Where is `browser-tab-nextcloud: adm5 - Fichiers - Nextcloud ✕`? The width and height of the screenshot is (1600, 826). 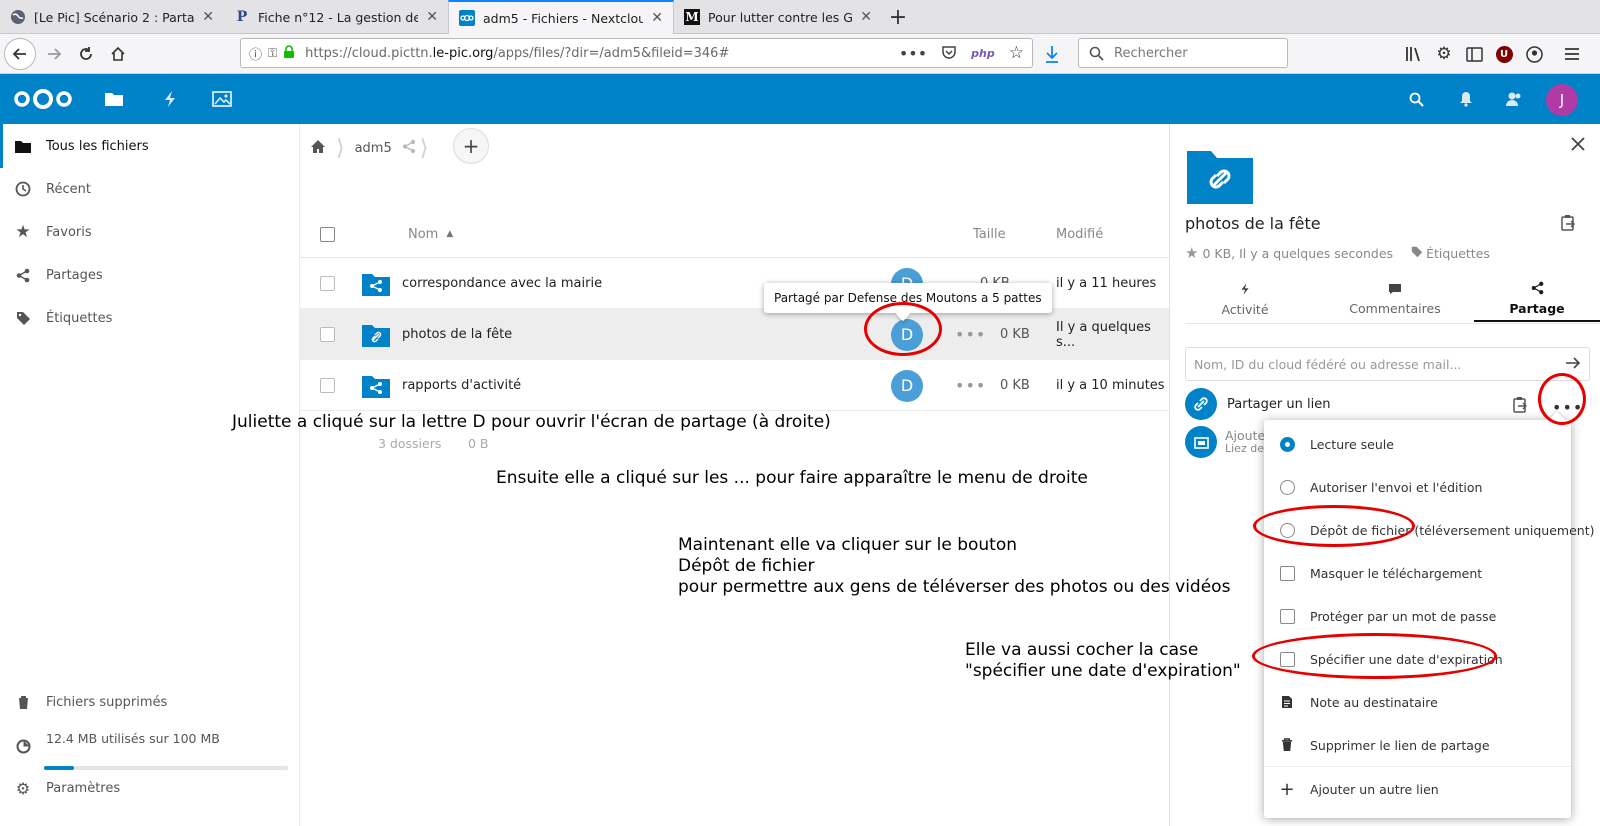
browser-tab-nextcloud: adm5 - Fichiers - Nextcloud ✕ is located at coordinates (561, 17).